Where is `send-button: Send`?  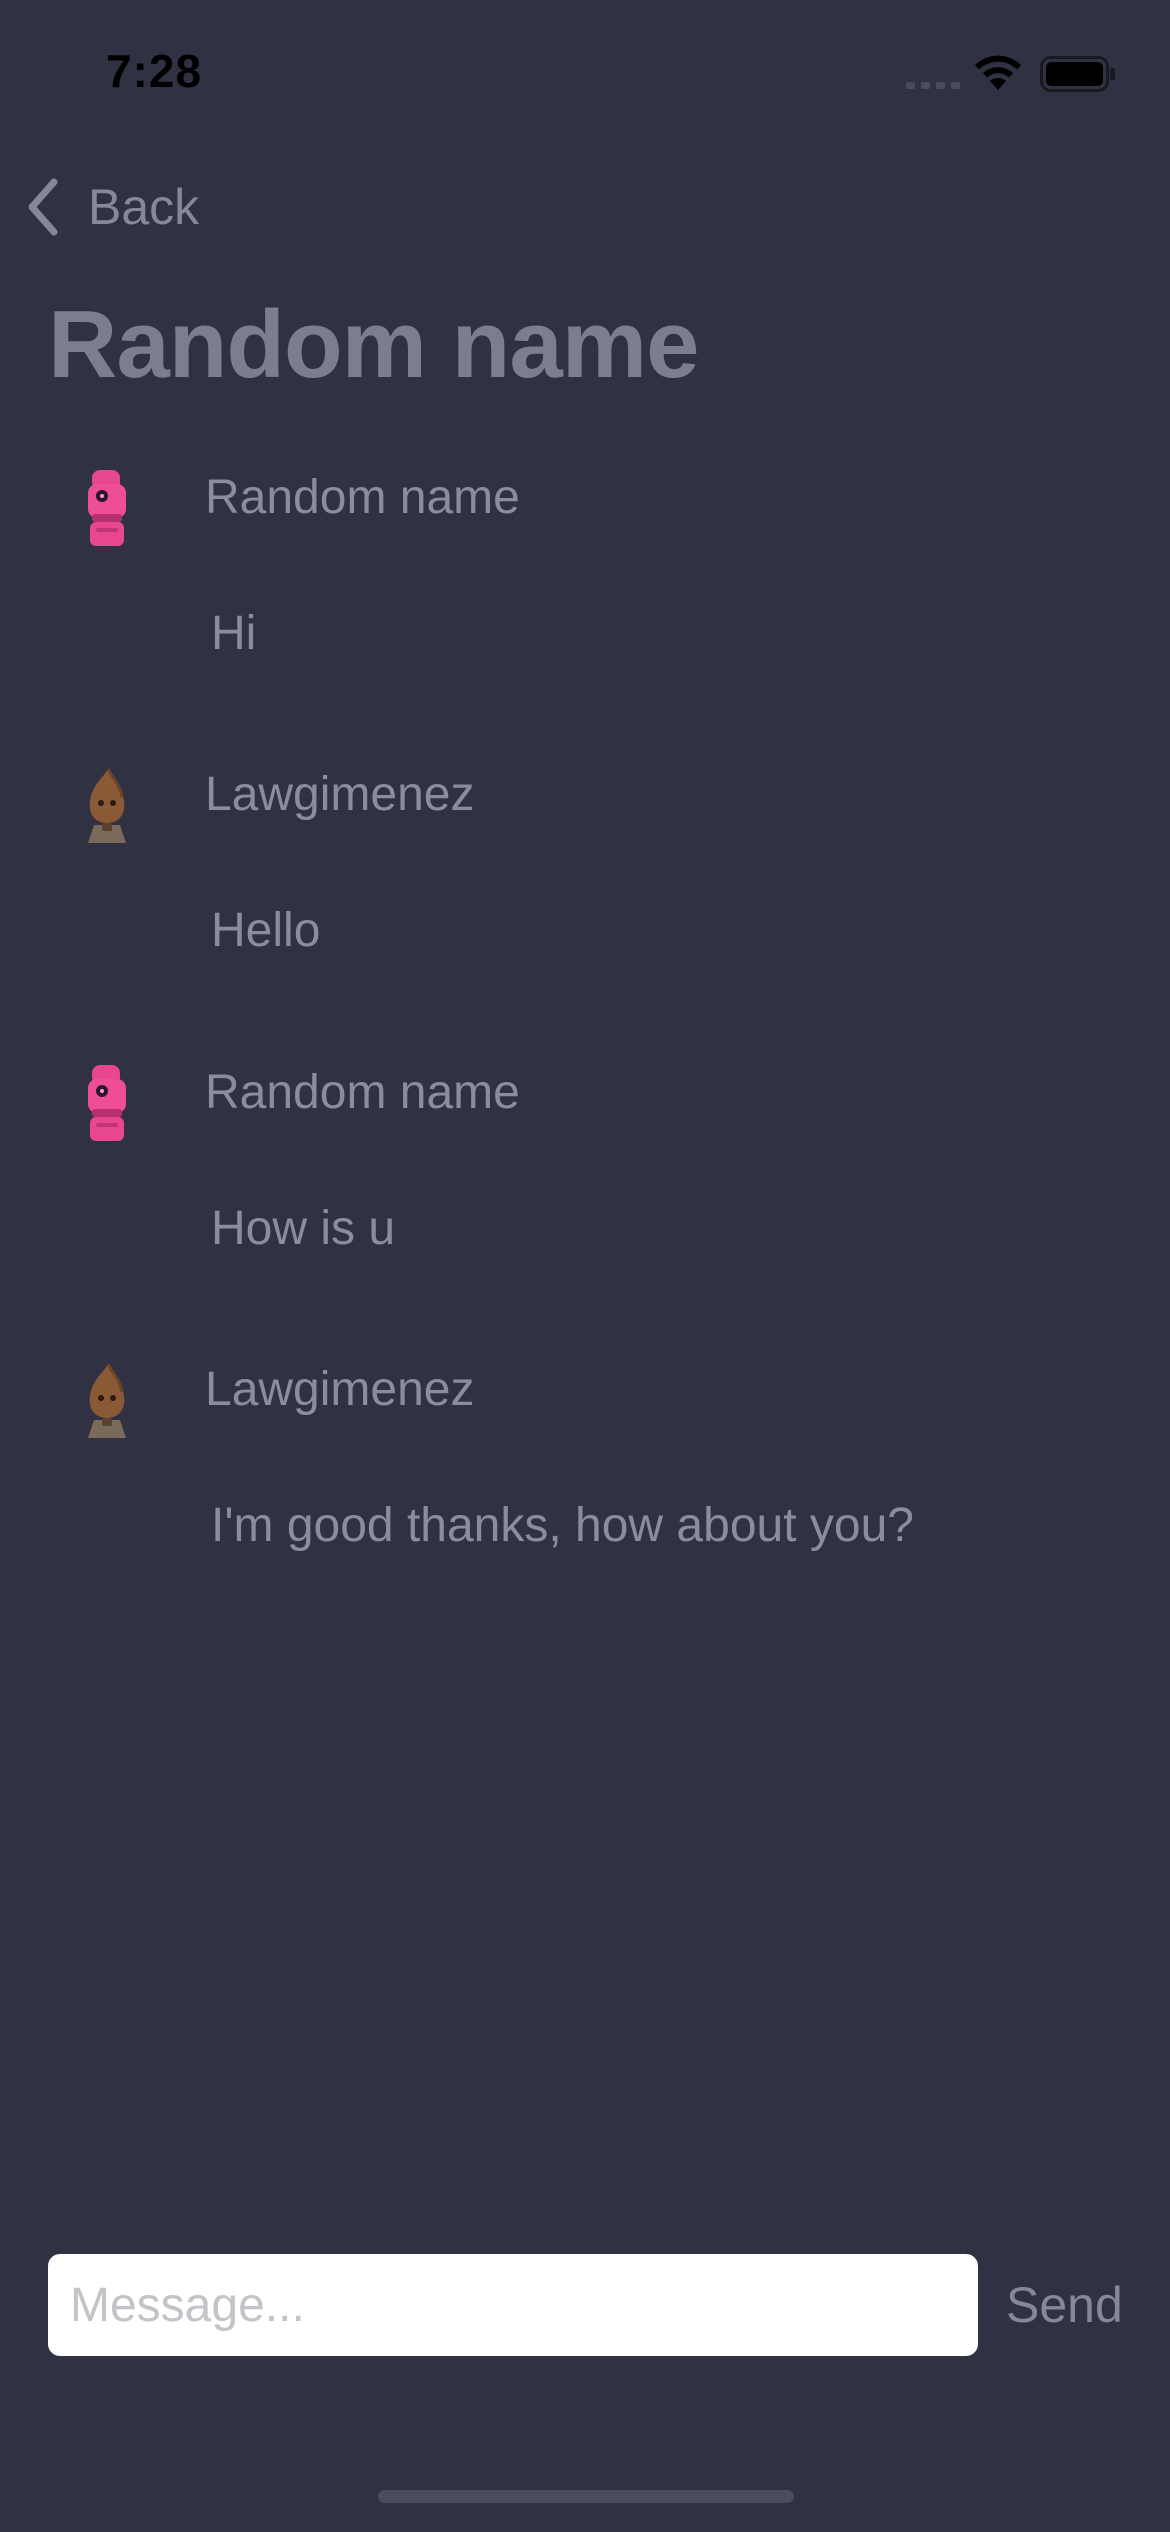
send-button: Send is located at coordinates (1064, 2305).